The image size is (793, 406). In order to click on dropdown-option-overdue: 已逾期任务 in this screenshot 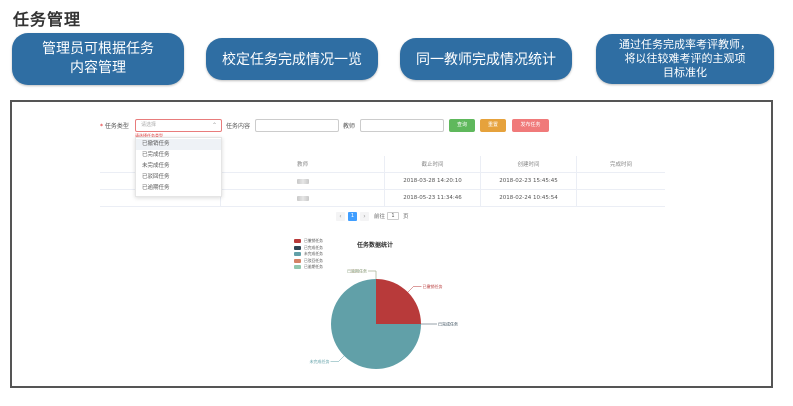, I will do `click(178, 188)`.